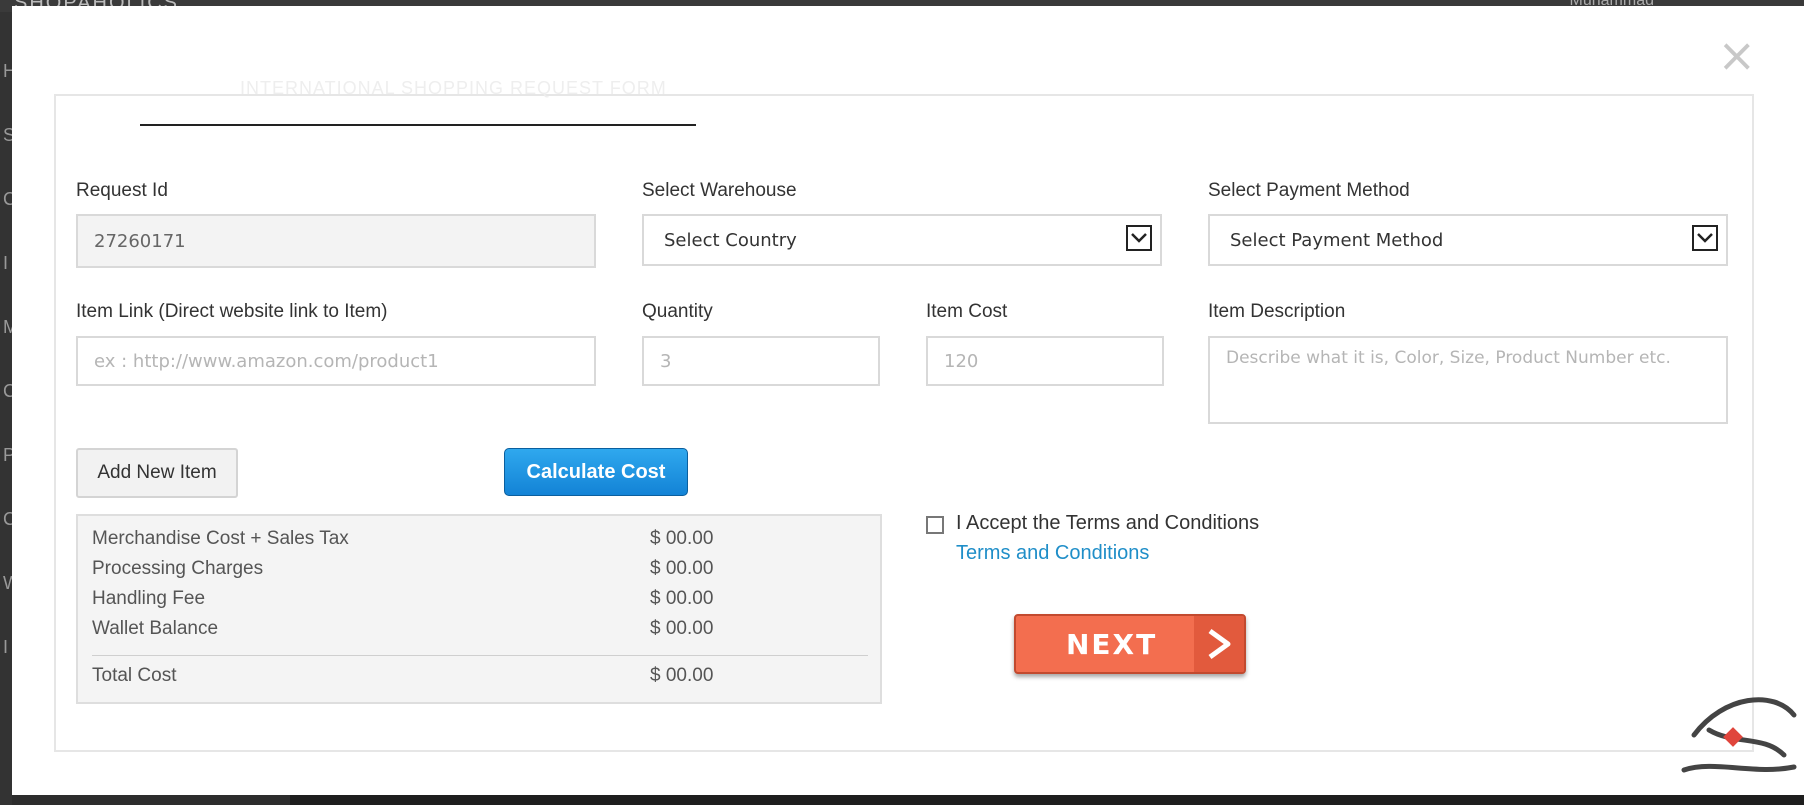  Describe the element at coordinates (1219, 644) in the screenshot. I see `arrow-right-icon` at that location.